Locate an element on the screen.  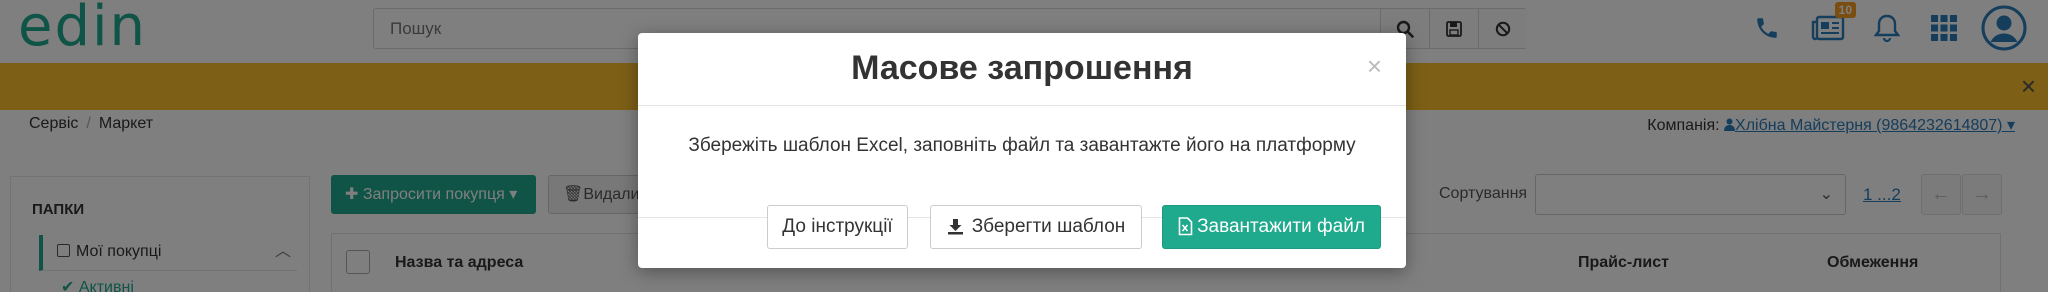
excel-file-icon is located at coordinates (1185, 226).